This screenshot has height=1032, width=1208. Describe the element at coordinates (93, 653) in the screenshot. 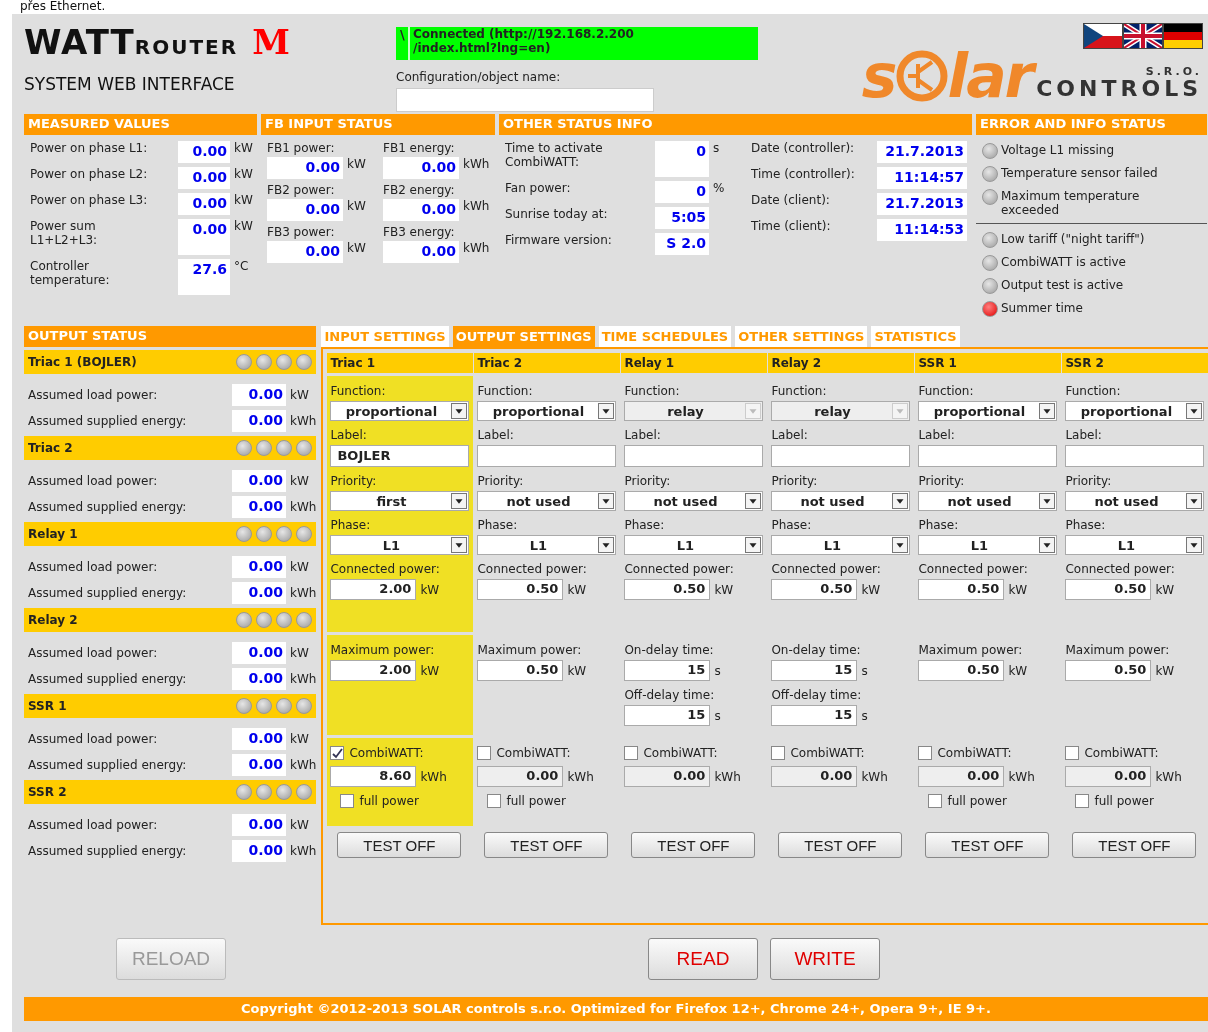

I see `field-label: Assumed load power:` at that location.